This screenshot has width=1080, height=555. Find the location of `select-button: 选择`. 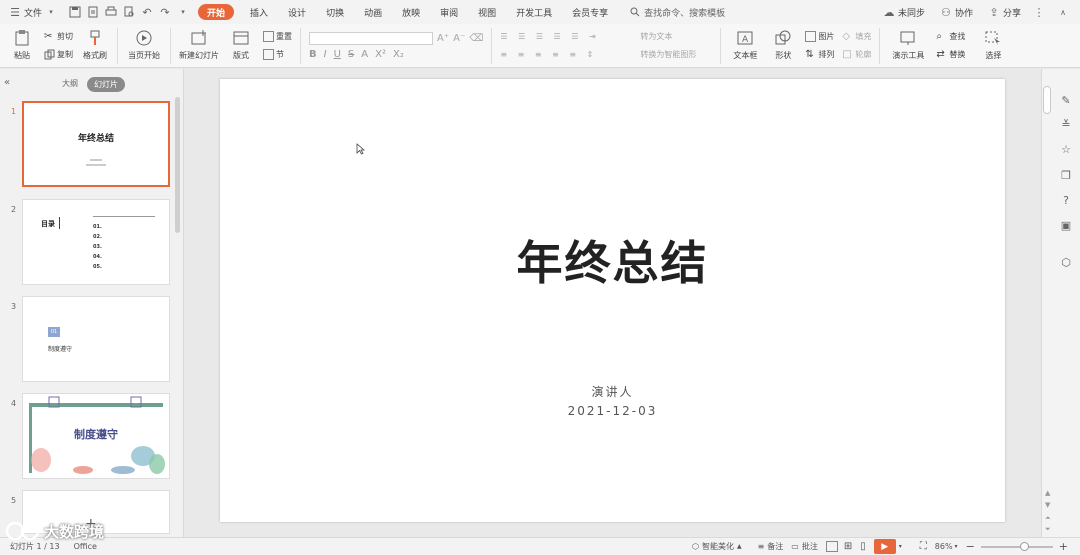

select-button: 选择 is located at coordinates (993, 46).